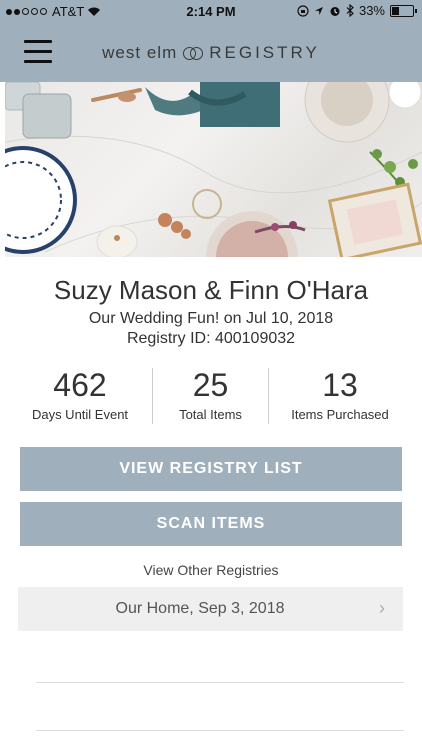  I want to click on event-line: Our Wedding Fun! on Jul 10, 2018, so click(211, 318).